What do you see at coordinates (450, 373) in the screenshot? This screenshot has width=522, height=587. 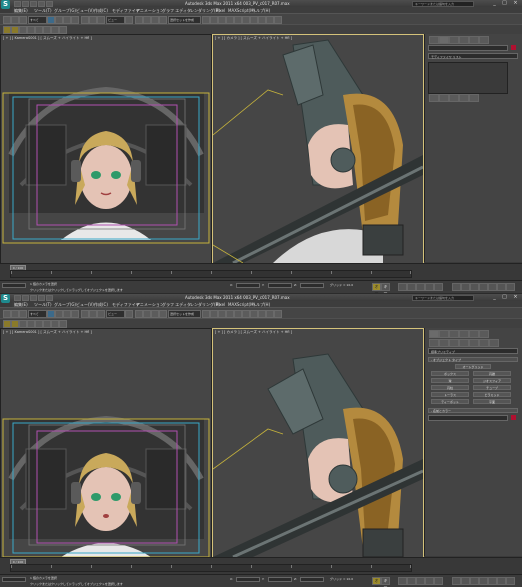 I see `box-button: ボックス` at bounding box center [450, 373].